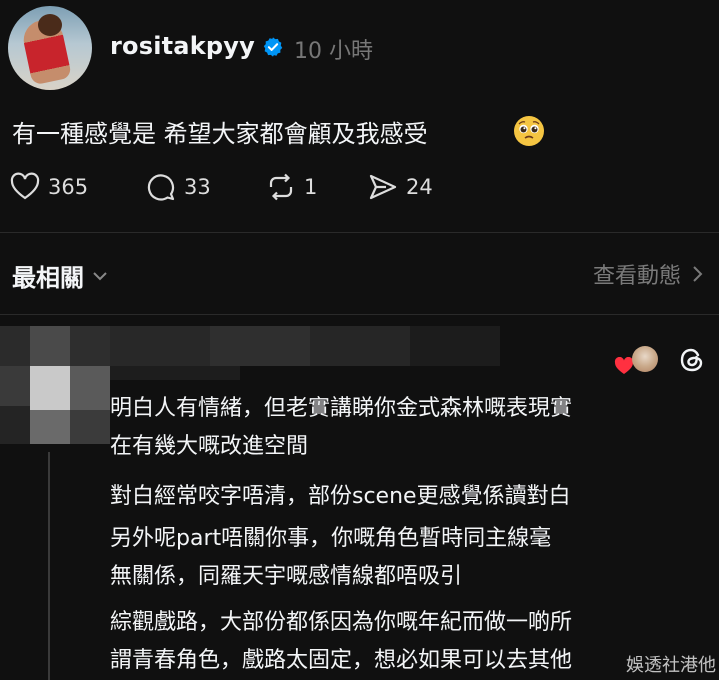  Describe the element at coordinates (400, 187) in the screenshot. I see `share-button: 24` at that location.